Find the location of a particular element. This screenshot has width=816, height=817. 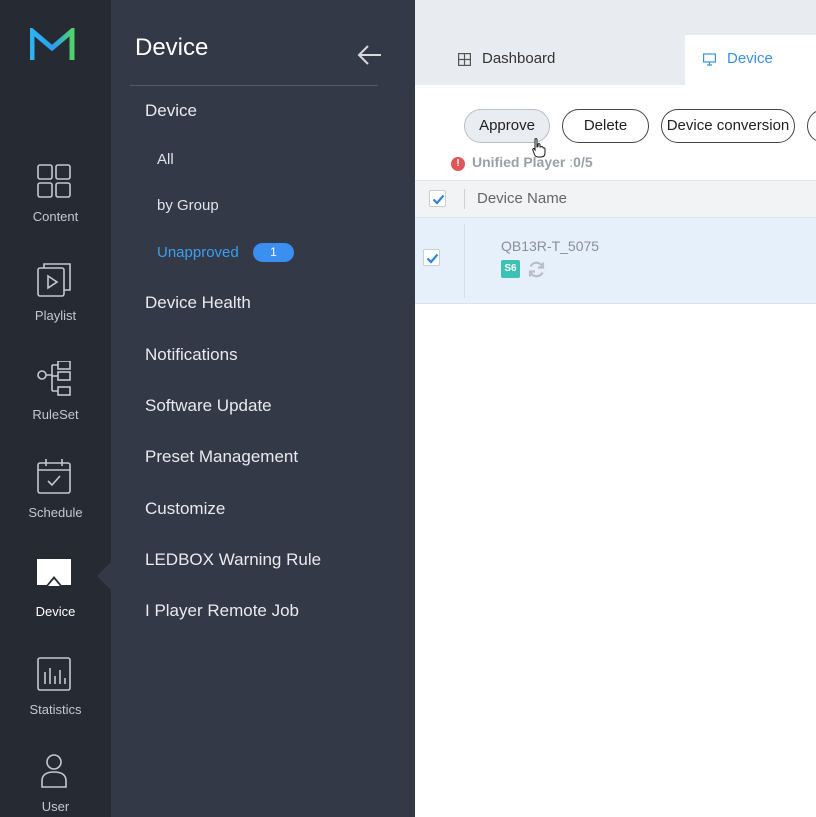

tab-device-label: Device is located at coordinates (750, 58).